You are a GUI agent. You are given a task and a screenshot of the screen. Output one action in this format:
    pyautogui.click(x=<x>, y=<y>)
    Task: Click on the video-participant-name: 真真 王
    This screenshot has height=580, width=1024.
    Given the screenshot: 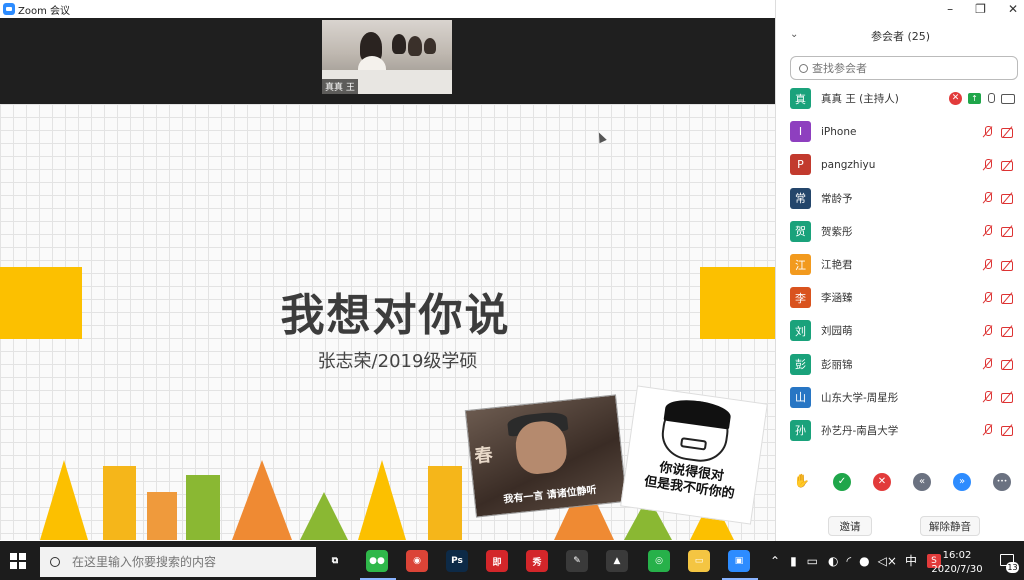 What is the action you would take?
    pyautogui.click(x=340, y=86)
    